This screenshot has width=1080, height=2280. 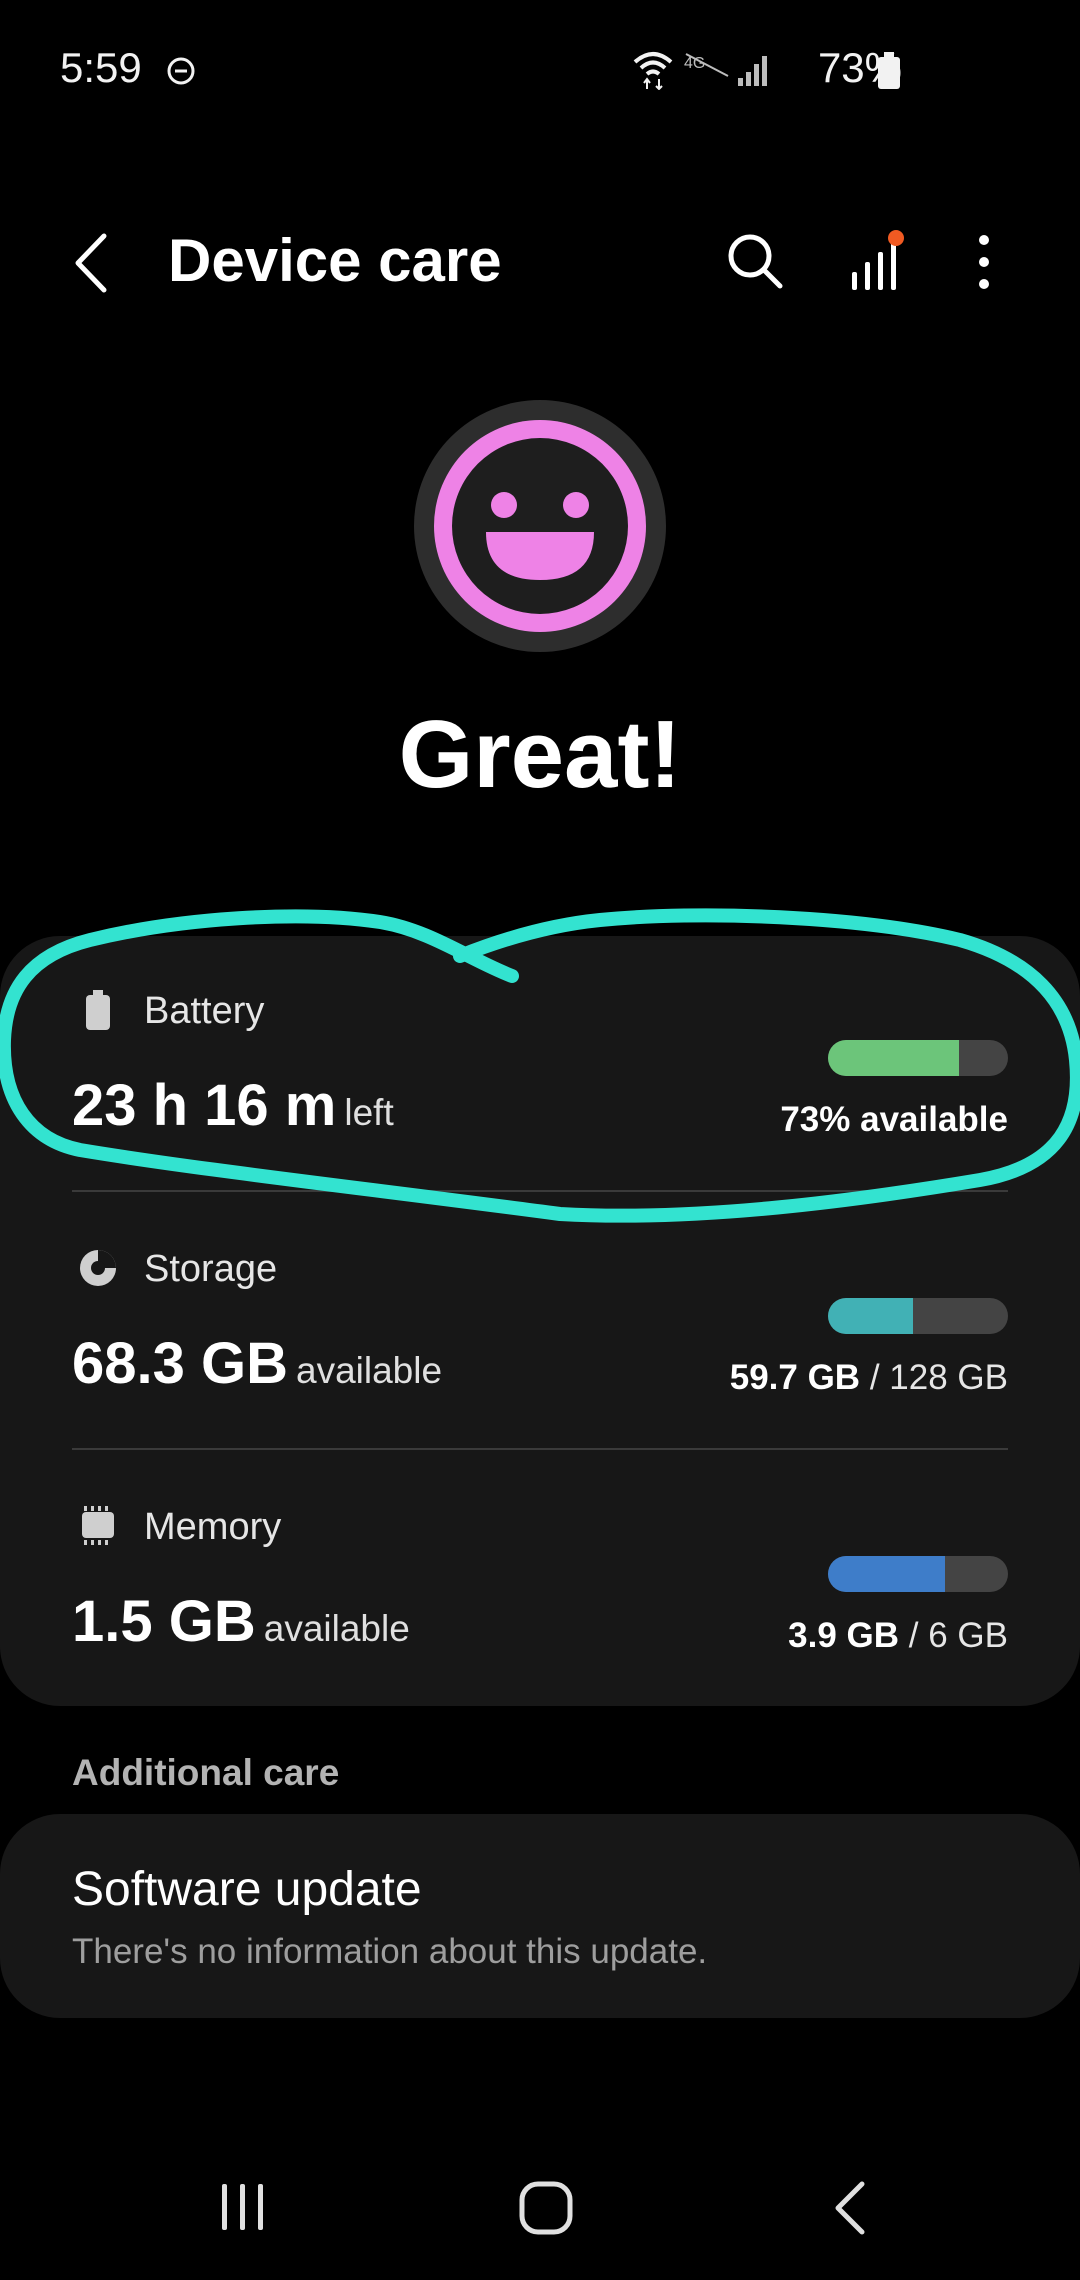 I want to click on storage-bar-fill, so click(x=870, y=1316).